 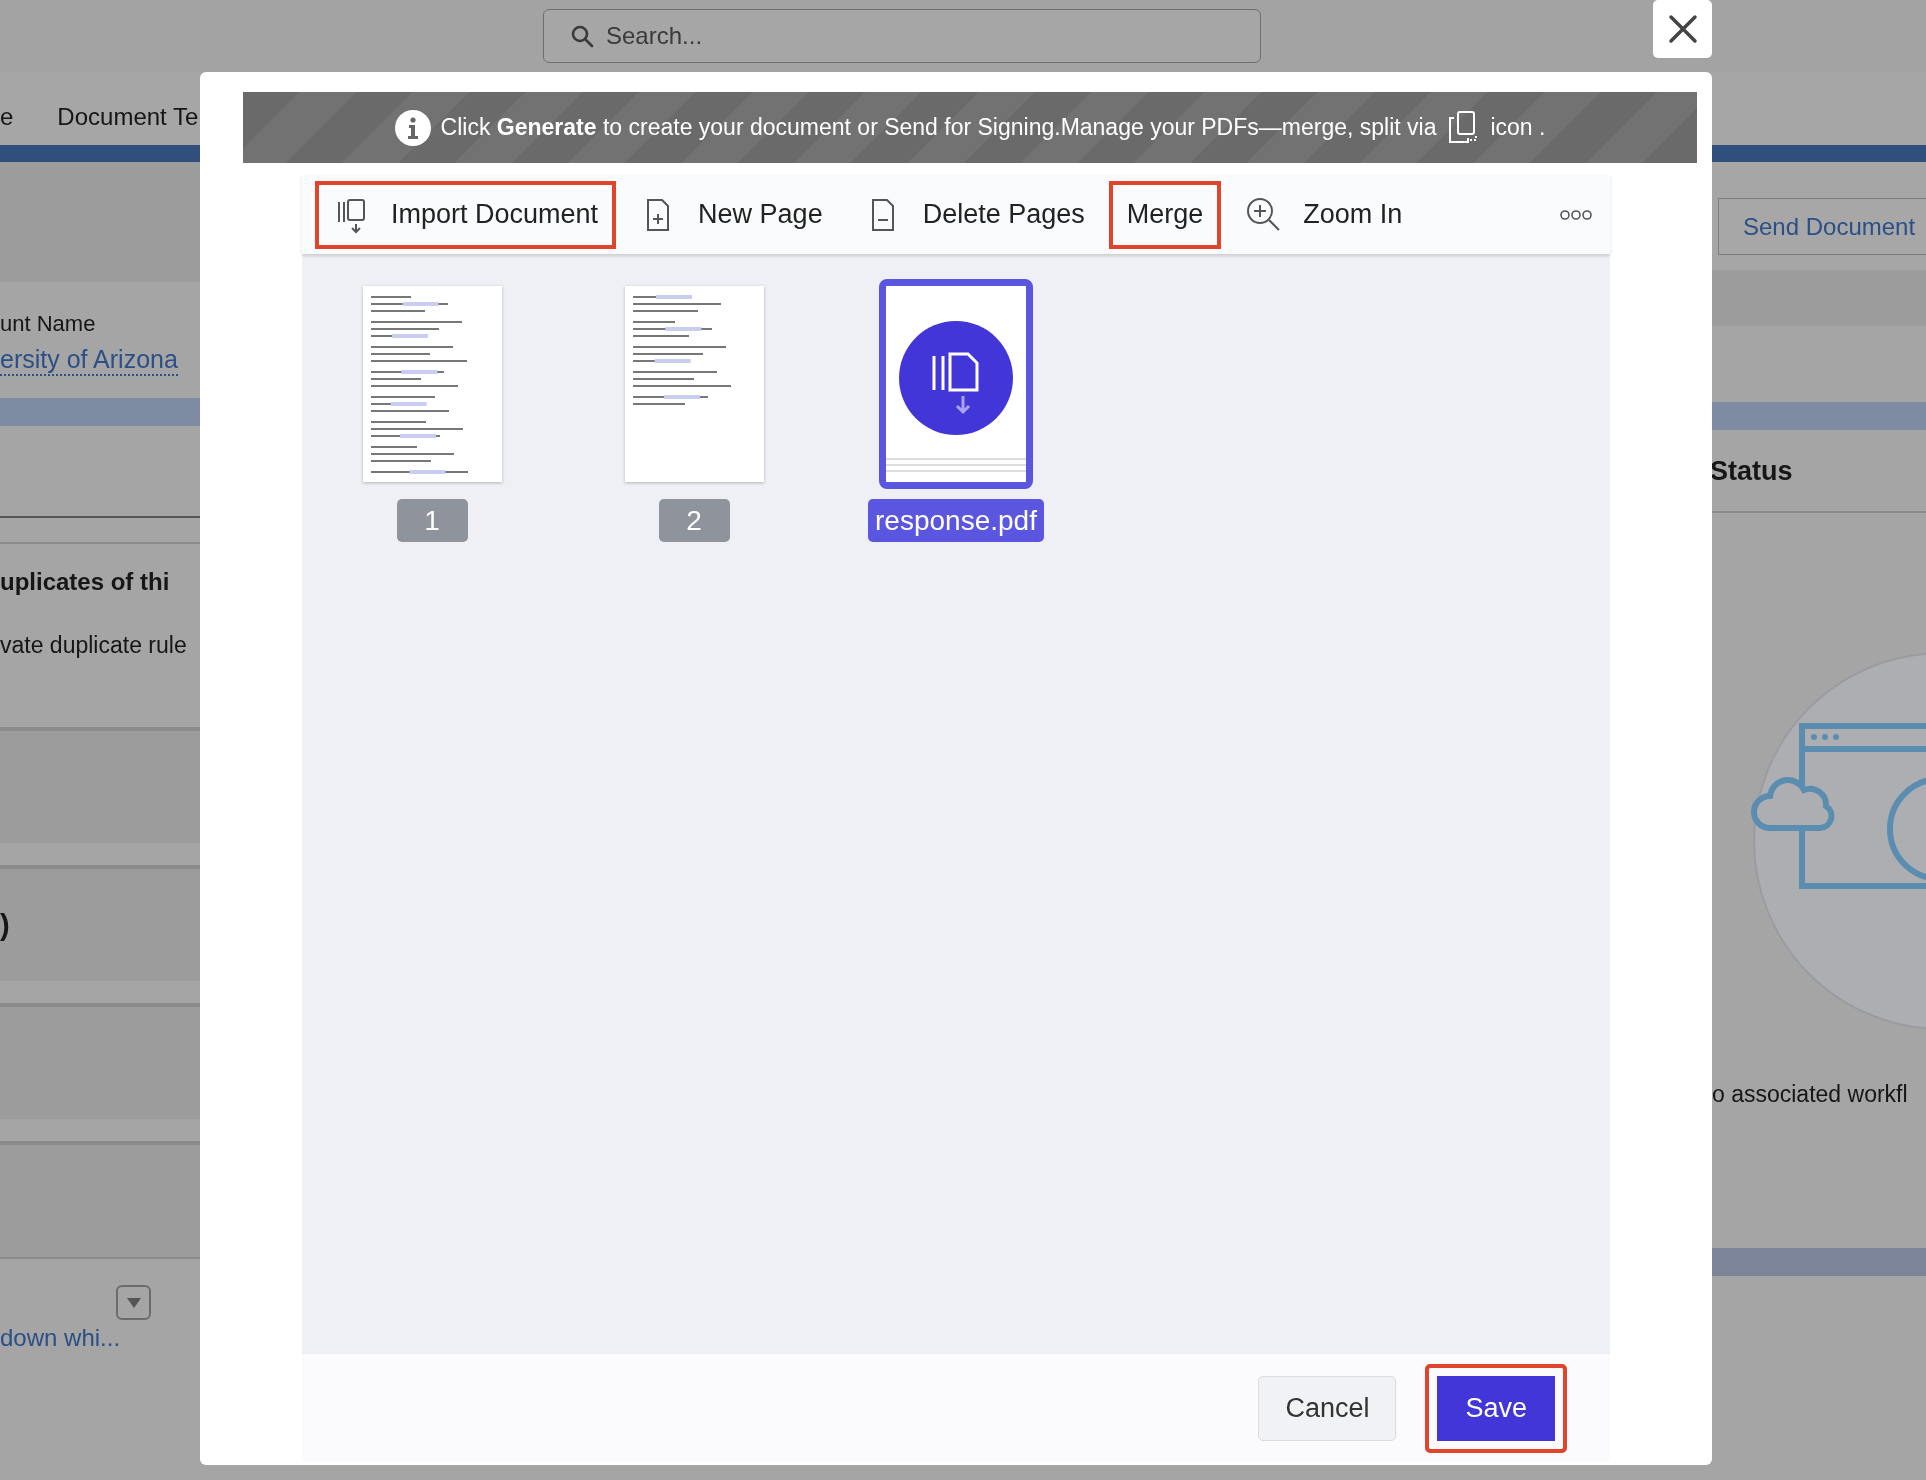 What do you see at coordinates (694, 520) in the screenshot?
I see `page-label: 2` at bounding box center [694, 520].